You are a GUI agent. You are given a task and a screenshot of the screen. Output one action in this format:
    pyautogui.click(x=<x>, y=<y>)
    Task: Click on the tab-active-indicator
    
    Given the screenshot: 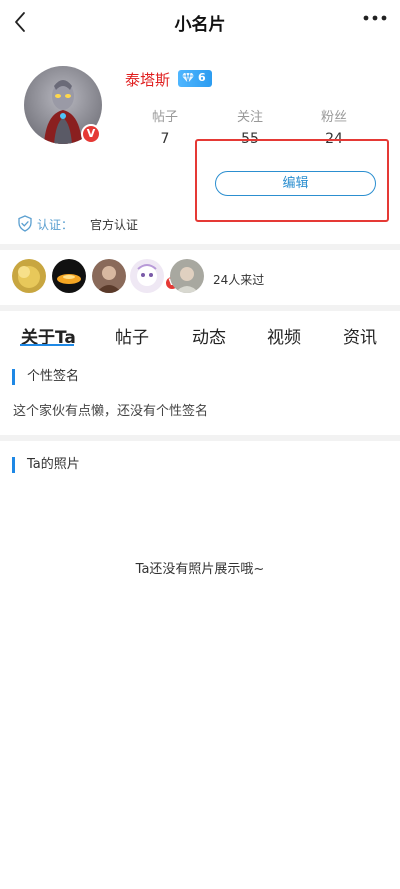 What is the action you would take?
    pyautogui.click(x=47, y=345)
    